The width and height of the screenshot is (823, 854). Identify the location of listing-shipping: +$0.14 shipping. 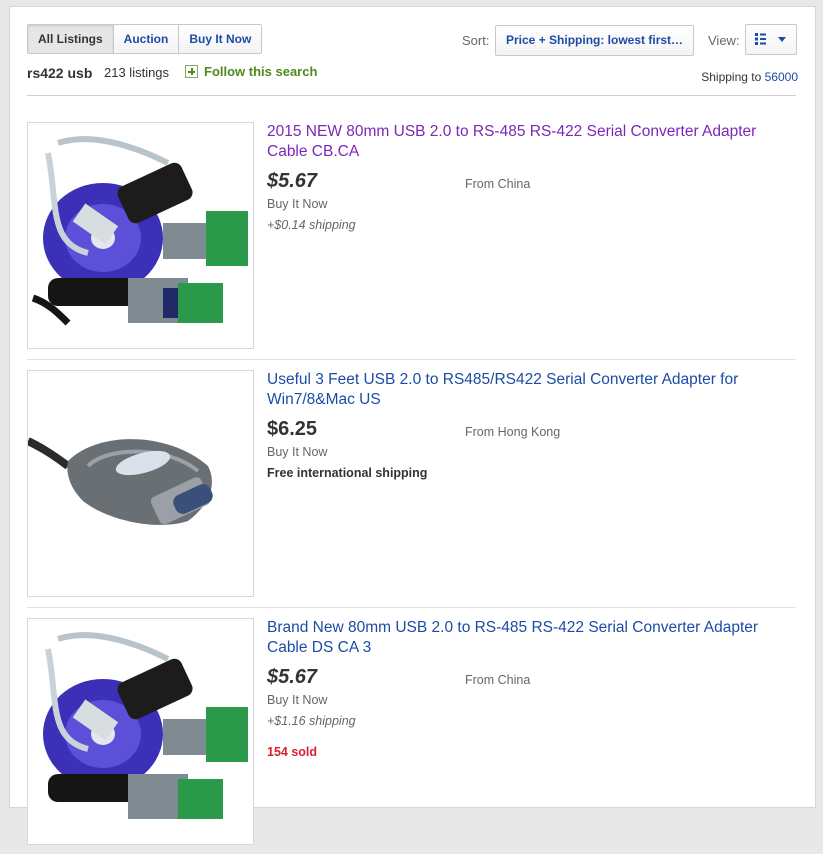
(311, 225).